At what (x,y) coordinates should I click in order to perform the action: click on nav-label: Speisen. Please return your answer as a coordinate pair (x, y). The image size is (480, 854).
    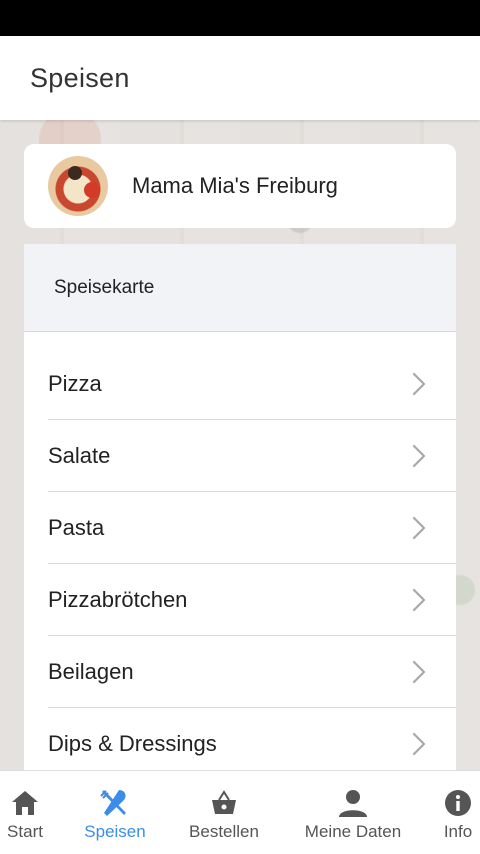
    Looking at the image, I should click on (115, 831).